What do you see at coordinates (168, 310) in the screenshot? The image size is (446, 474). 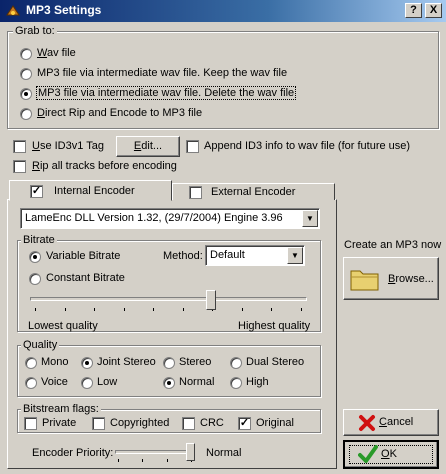 I see `bitrate-slider-ticks` at bounding box center [168, 310].